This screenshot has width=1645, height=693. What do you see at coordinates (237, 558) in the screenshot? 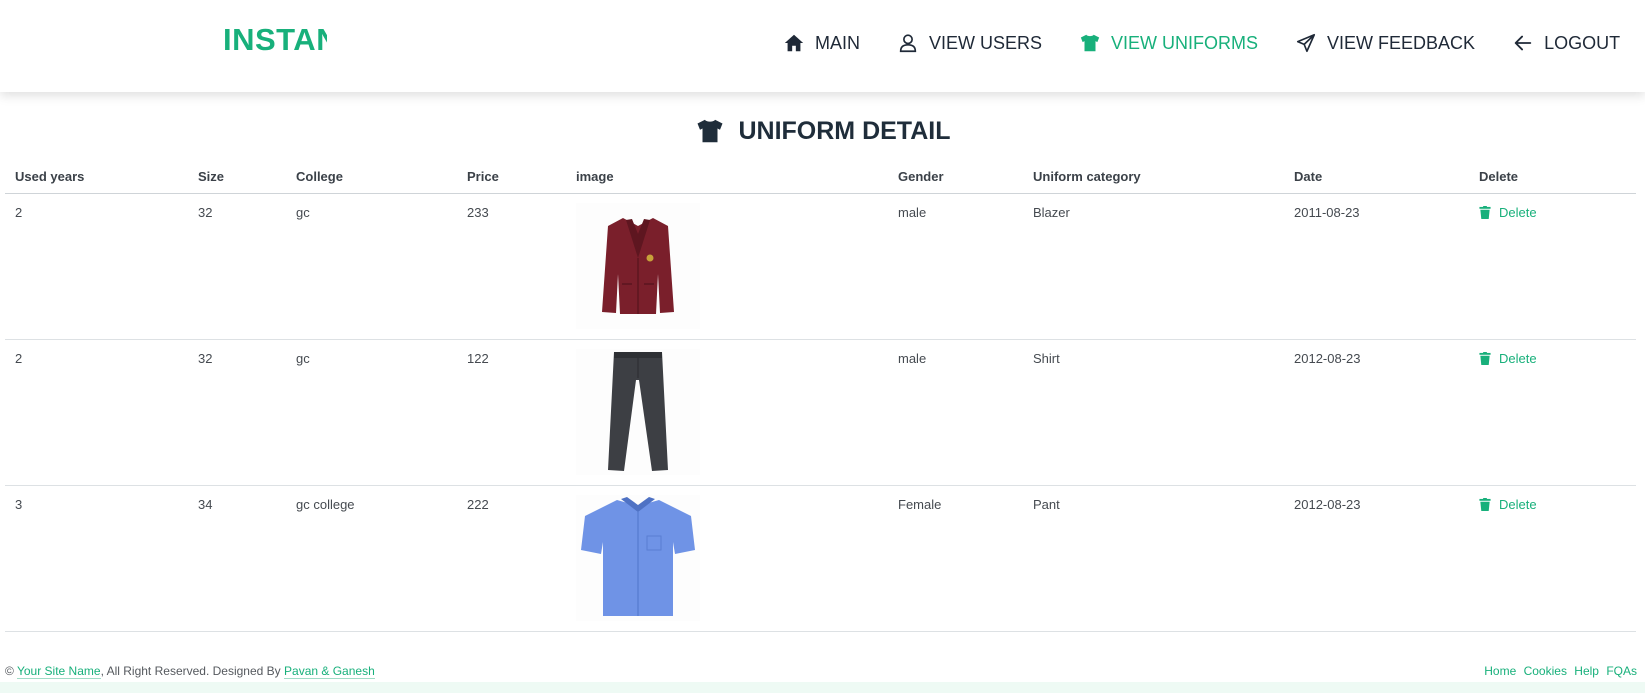
I see `cell-size: 34` at bounding box center [237, 558].